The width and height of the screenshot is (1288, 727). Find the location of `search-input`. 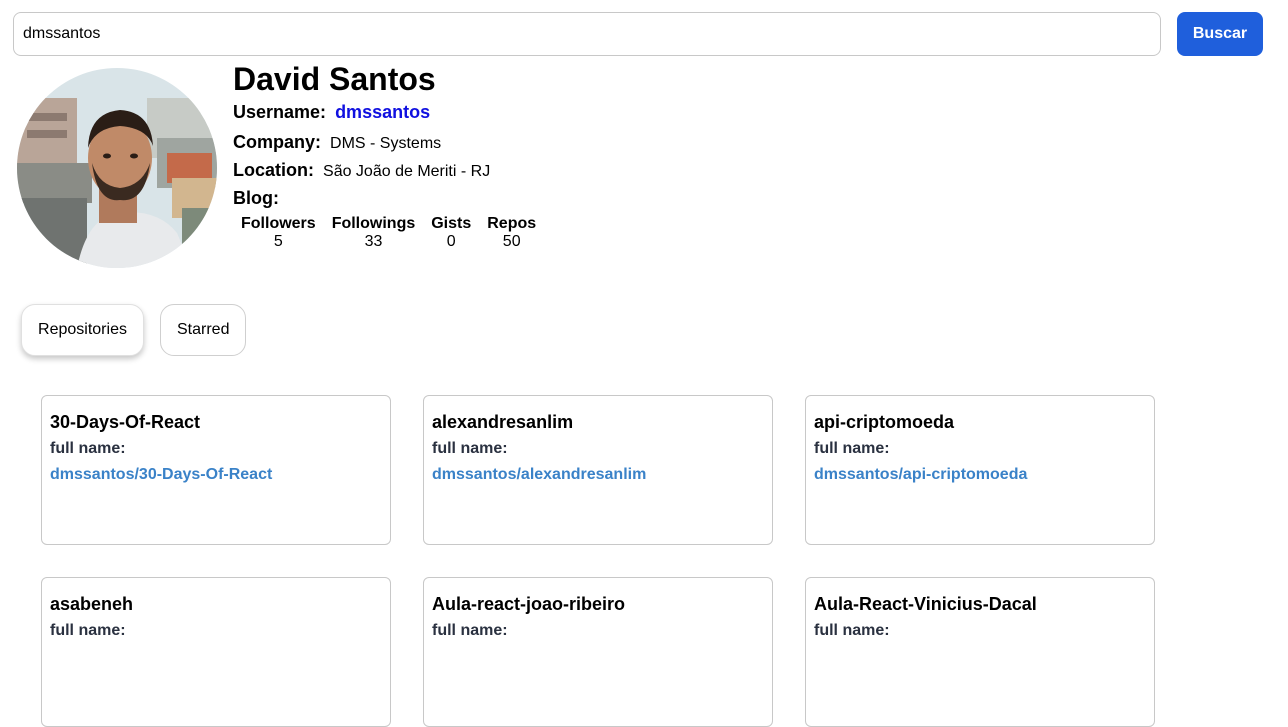

search-input is located at coordinates (587, 34).